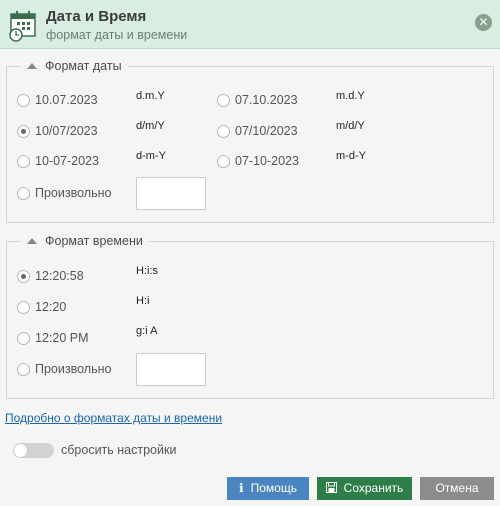 The width and height of the screenshot is (500, 506). I want to click on date-radio-d-slash-m-y, so click(23, 131).